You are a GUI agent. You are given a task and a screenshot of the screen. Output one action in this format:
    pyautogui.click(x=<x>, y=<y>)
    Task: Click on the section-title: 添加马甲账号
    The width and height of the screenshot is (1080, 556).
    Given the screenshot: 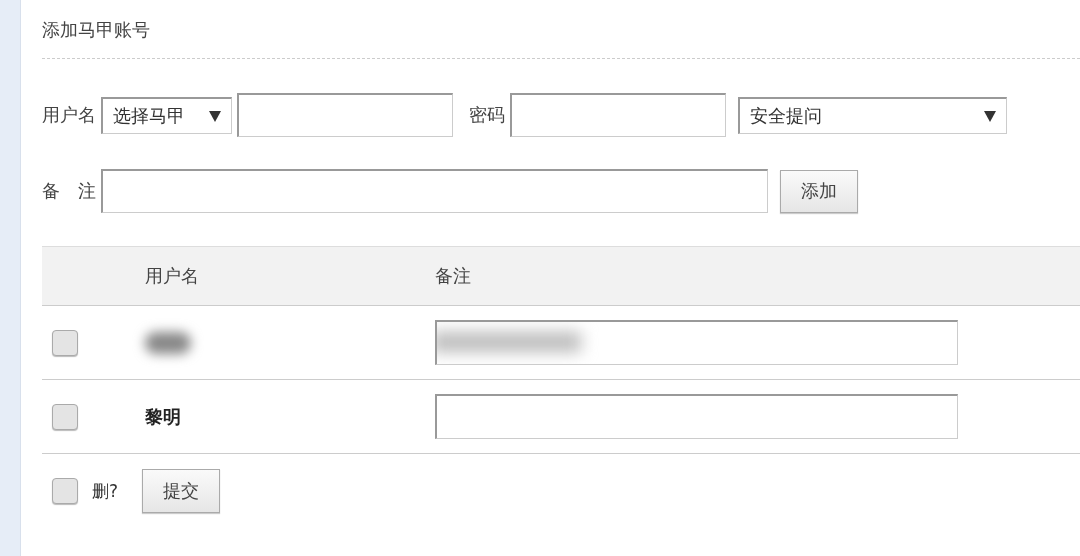 What is the action you would take?
    pyautogui.click(x=96, y=30)
    